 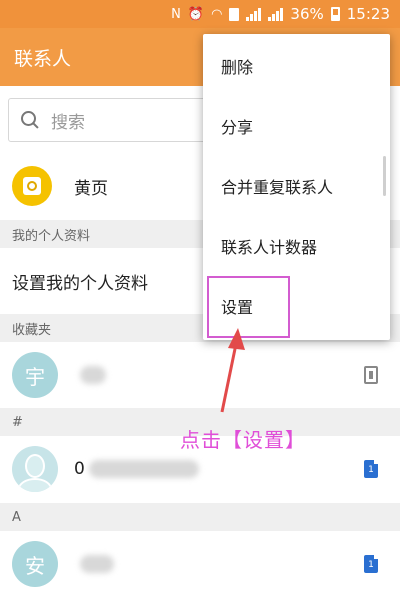 What do you see at coordinates (232, 370) in the screenshot?
I see `annotation-arrow-icon` at bounding box center [232, 370].